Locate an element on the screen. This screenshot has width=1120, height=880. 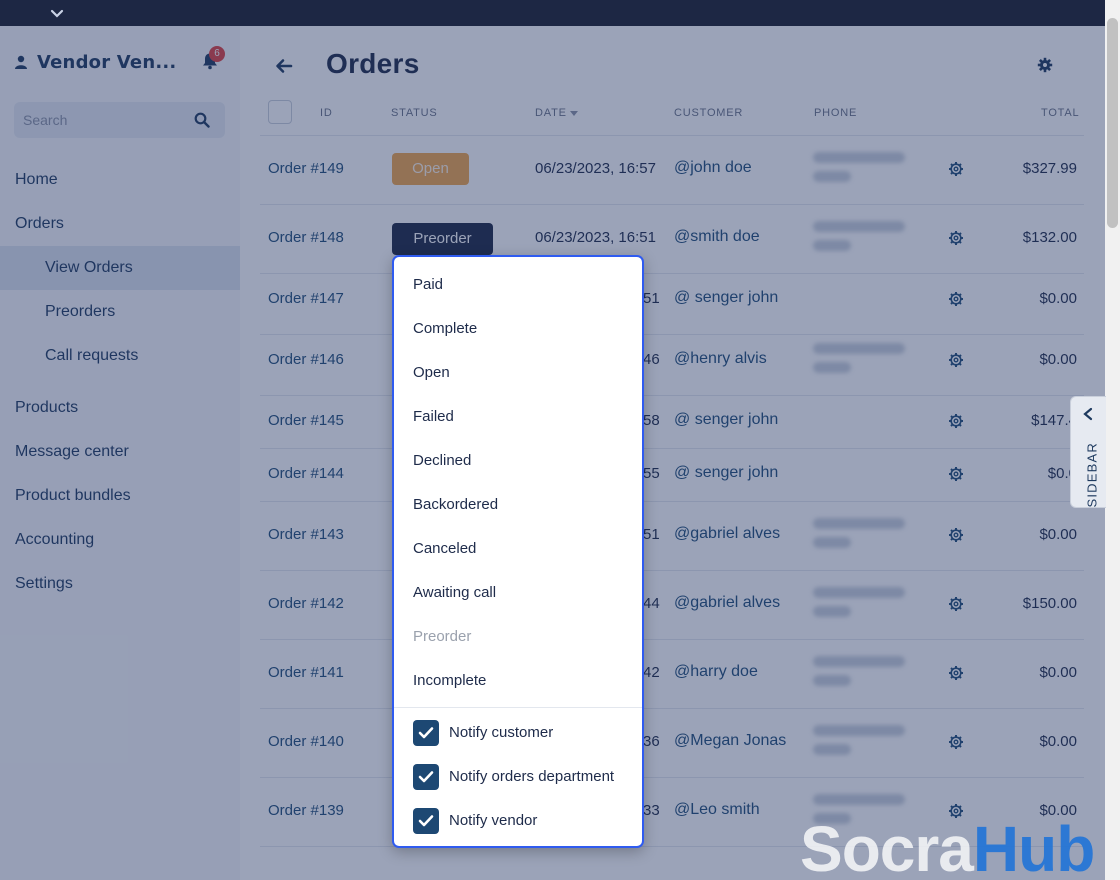
status-option-backordered: Backordered is located at coordinates (455, 505).